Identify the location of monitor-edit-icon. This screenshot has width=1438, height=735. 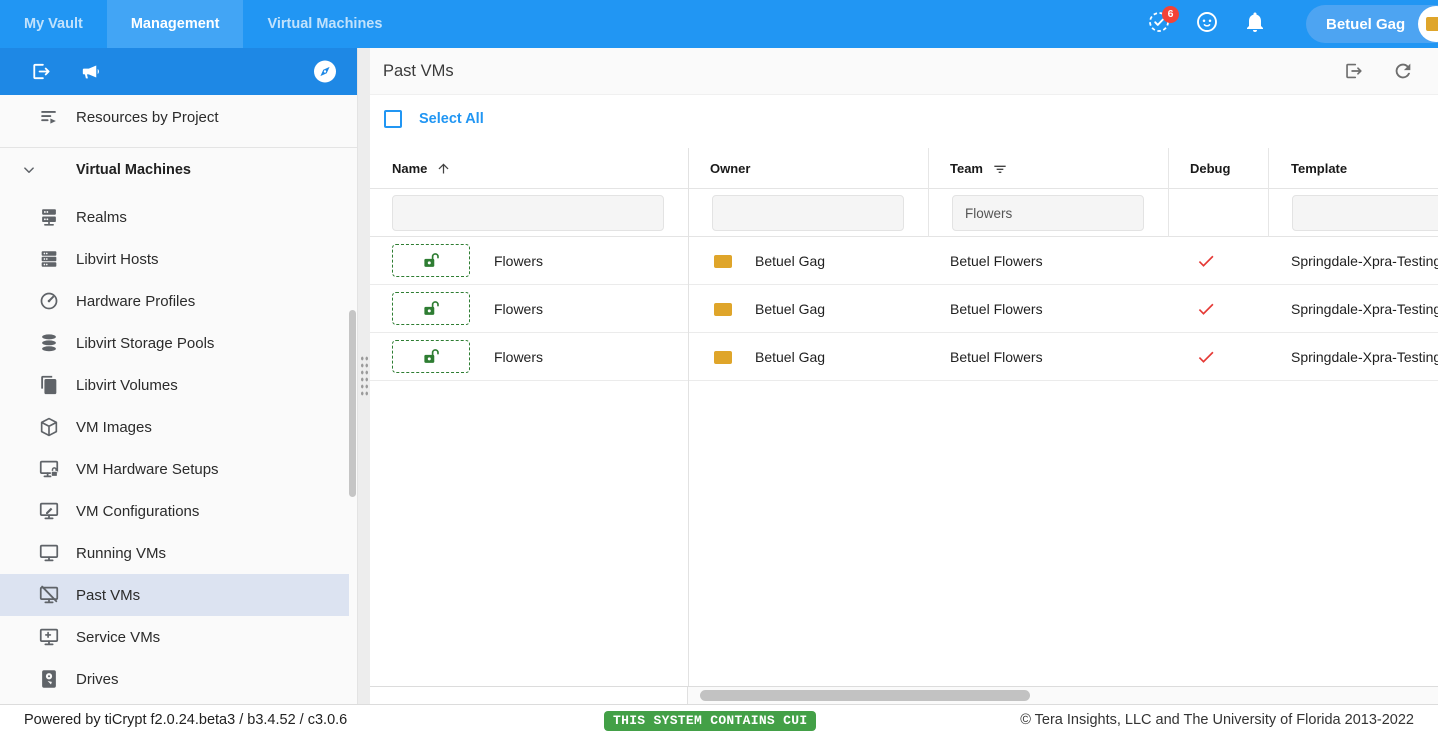
(49, 511).